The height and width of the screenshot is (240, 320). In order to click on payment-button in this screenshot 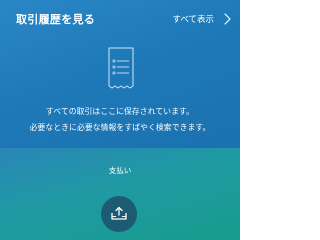, I will do `click(119, 214)`.